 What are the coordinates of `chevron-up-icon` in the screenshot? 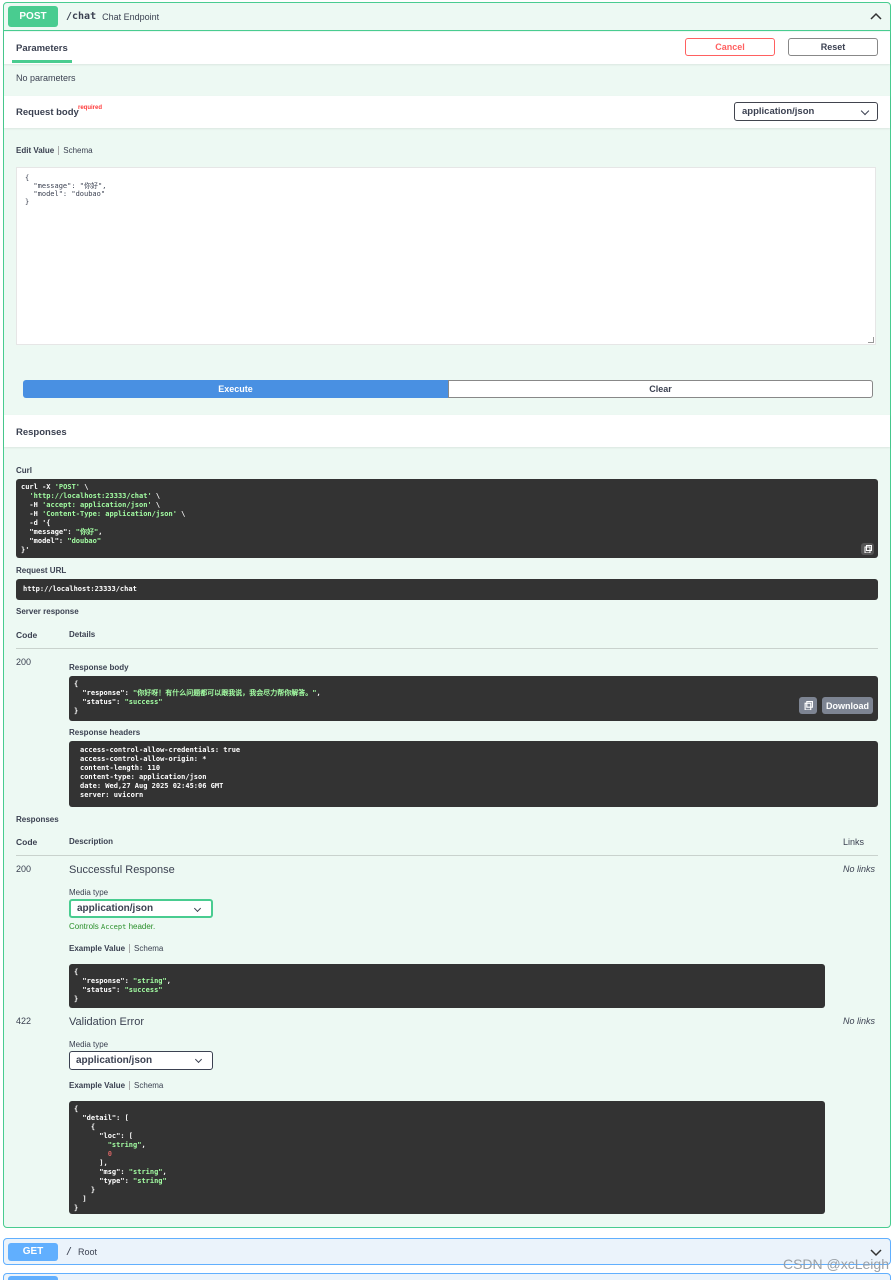 It's located at (876, 17).